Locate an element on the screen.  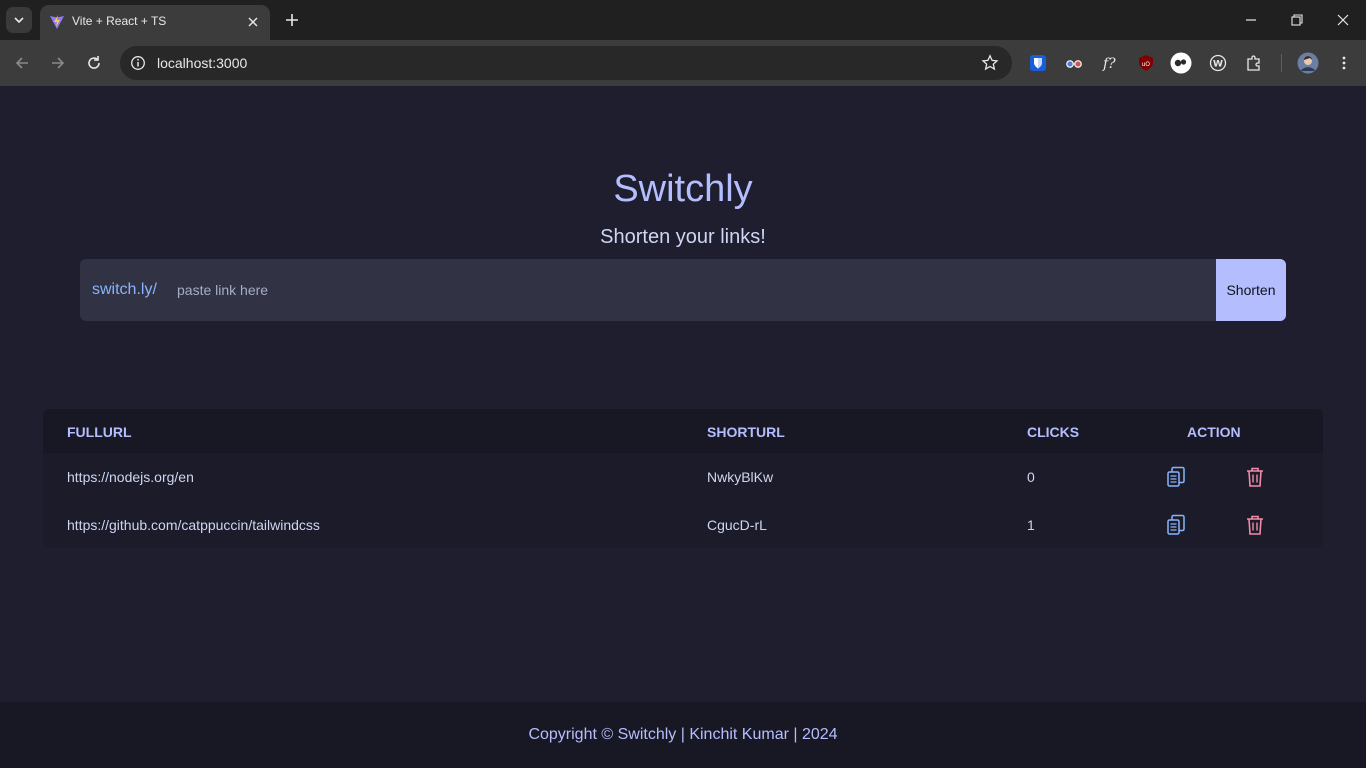
info-icon is located at coordinates (138, 63).